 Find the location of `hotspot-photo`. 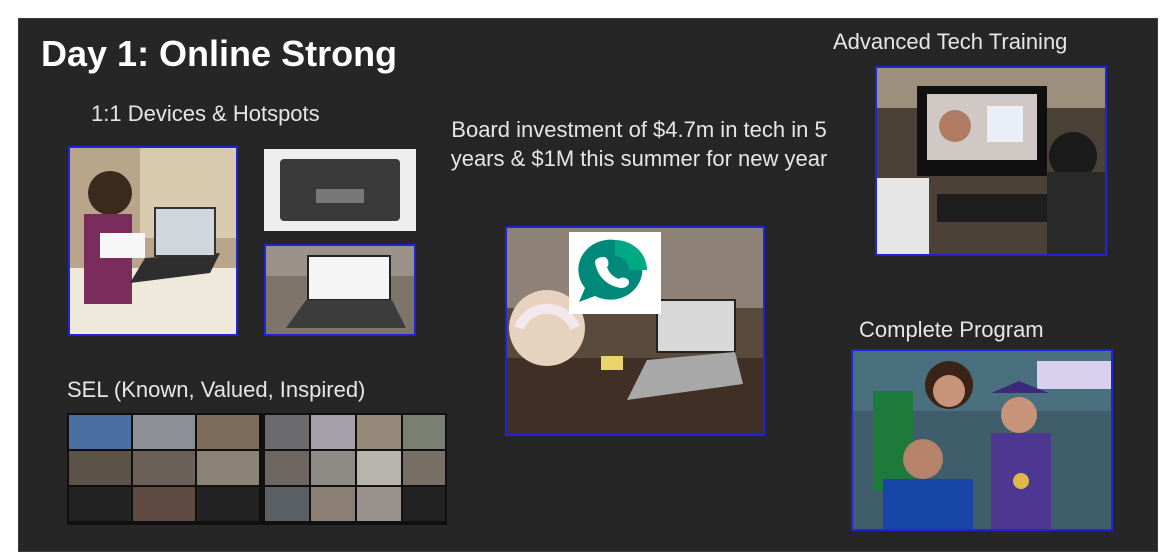

hotspot-photo is located at coordinates (340, 190).